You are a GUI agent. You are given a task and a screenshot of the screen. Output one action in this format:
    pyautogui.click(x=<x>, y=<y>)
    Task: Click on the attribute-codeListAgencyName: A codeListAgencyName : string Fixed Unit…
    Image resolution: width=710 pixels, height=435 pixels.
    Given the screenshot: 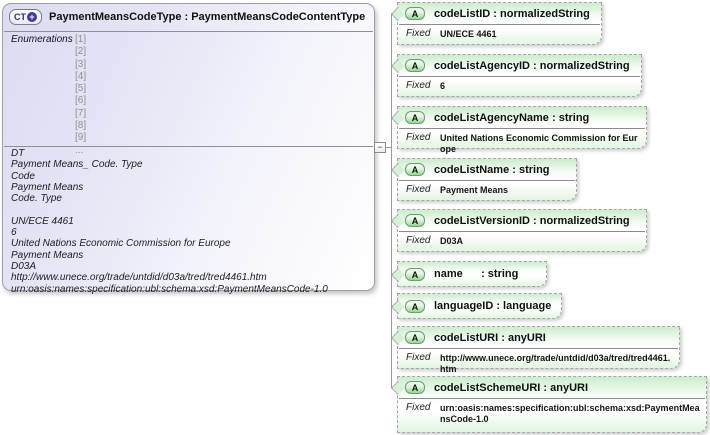 What is the action you would take?
    pyautogui.click(x=522, y=130)
    